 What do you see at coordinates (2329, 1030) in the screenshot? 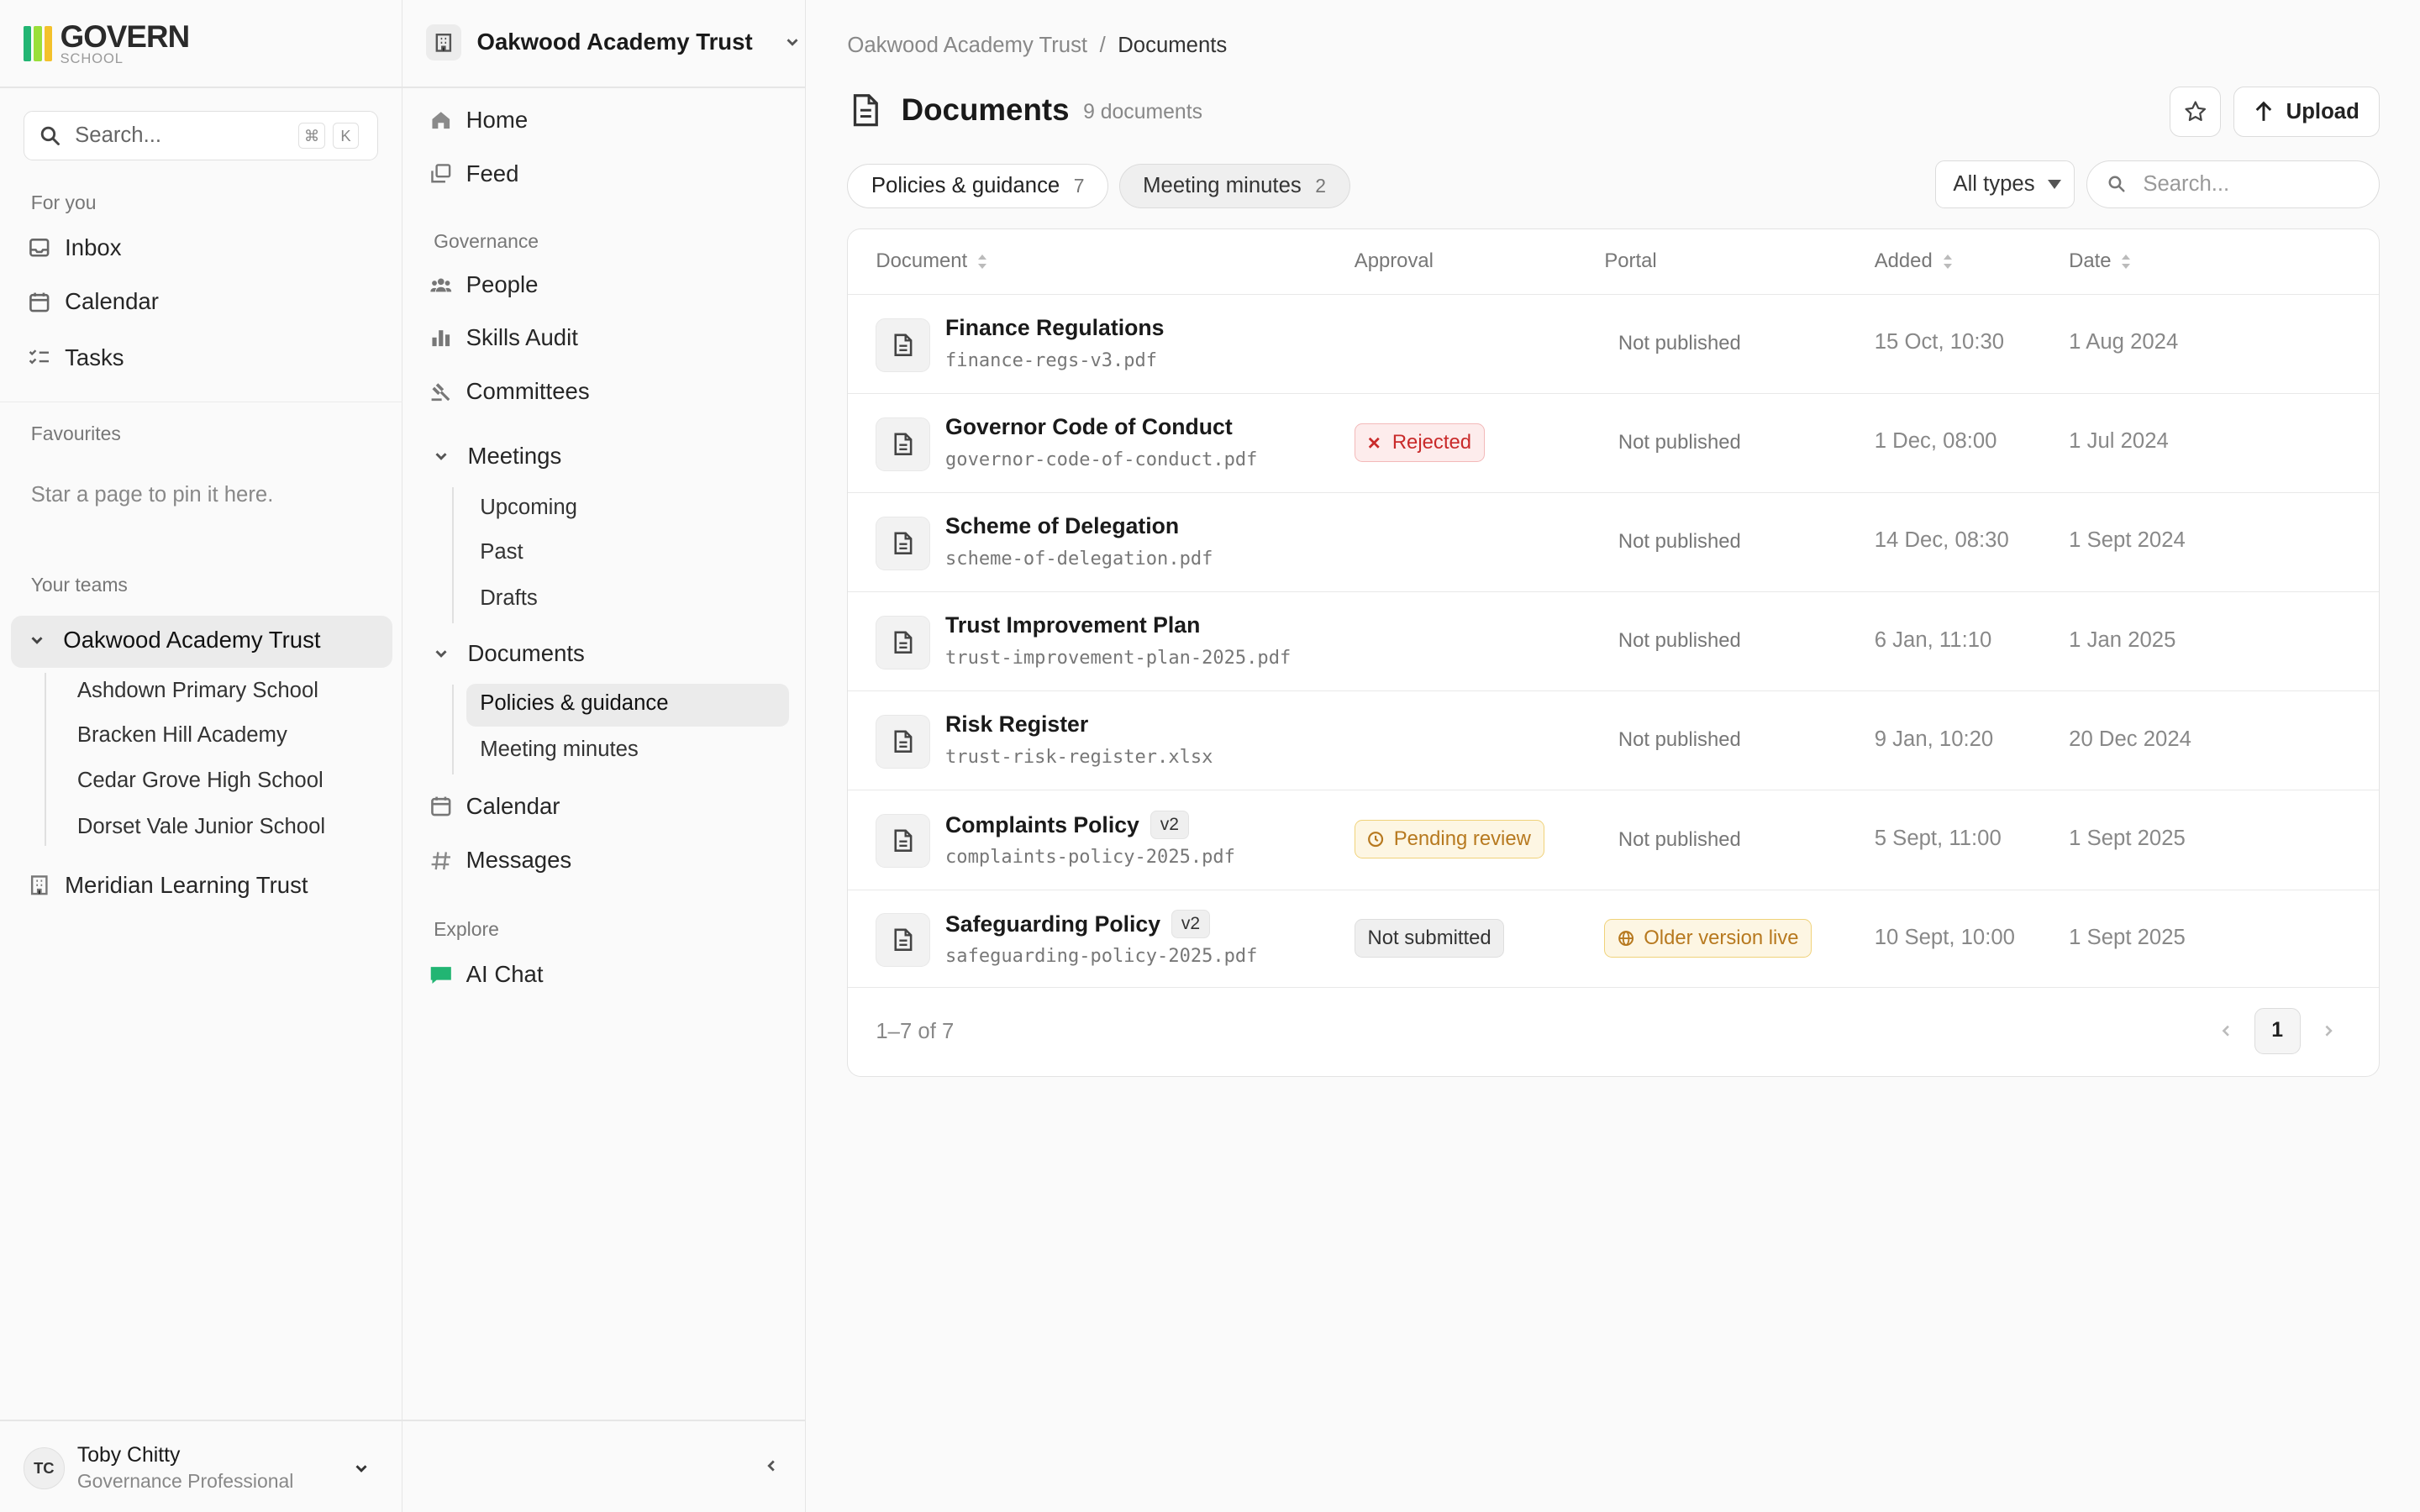
I see `next-page-icon` at bounding box center [2329, 1030].